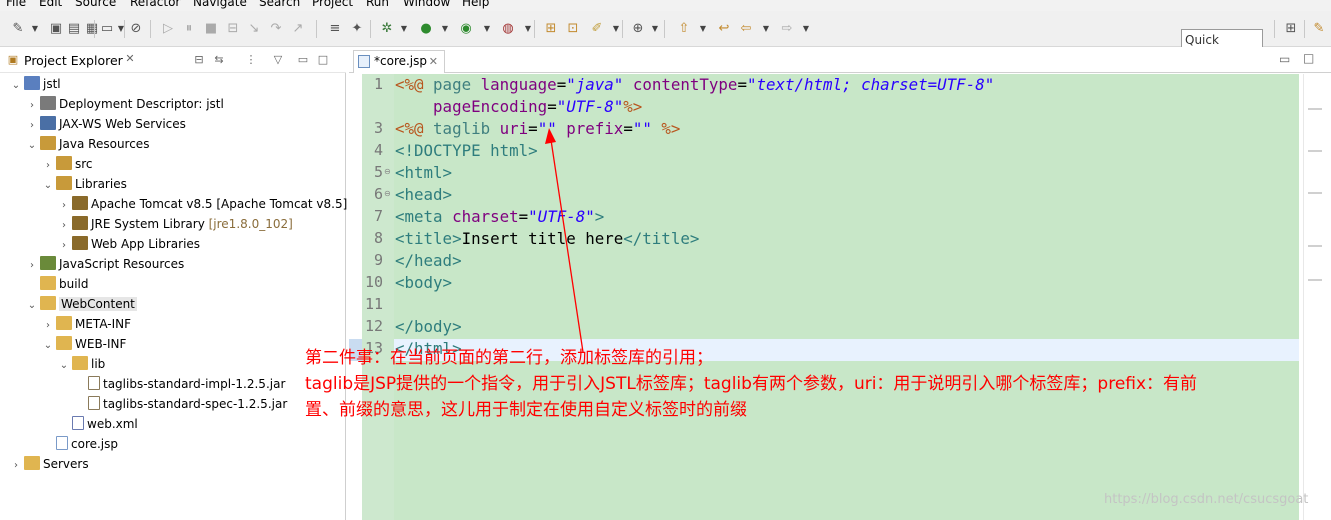 Image resolution: width=1331 pixels, height=520 pixels. I want to click on tree-item-core-jsp: core.jsp, so click(80, 444).